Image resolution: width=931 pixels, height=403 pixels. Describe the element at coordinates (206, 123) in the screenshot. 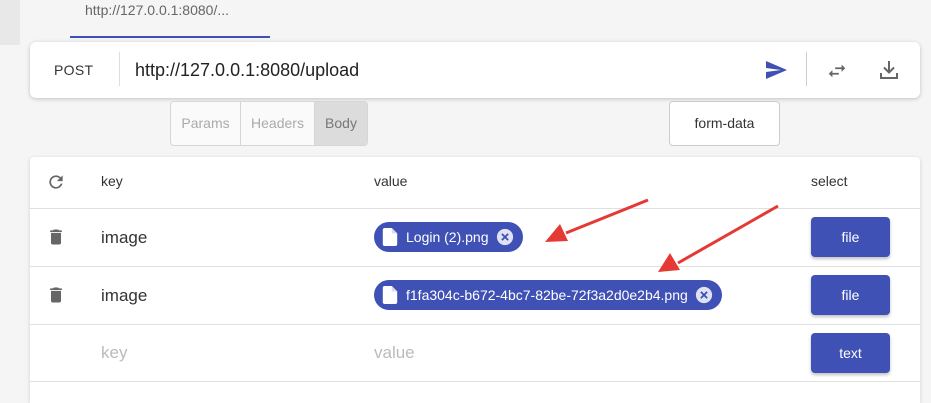

I see `tab-params: Params` at that location.